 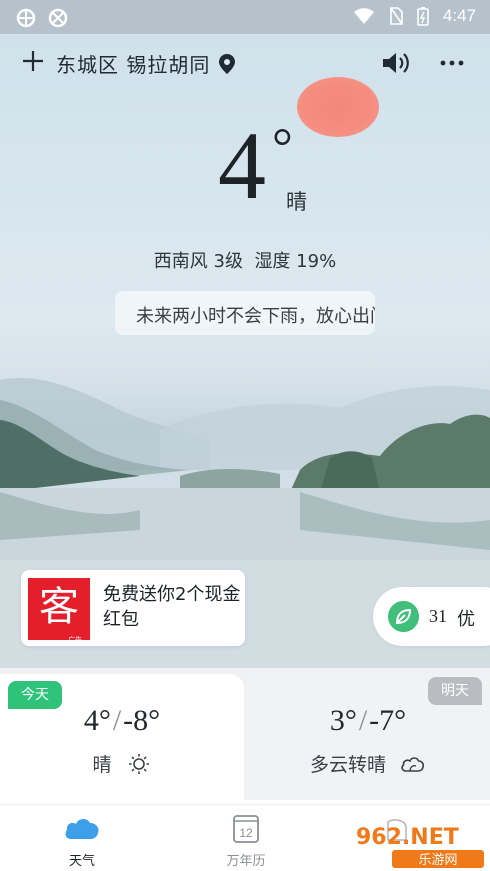 I want to click on current-temperature: 4, so click(x=242, y=165).